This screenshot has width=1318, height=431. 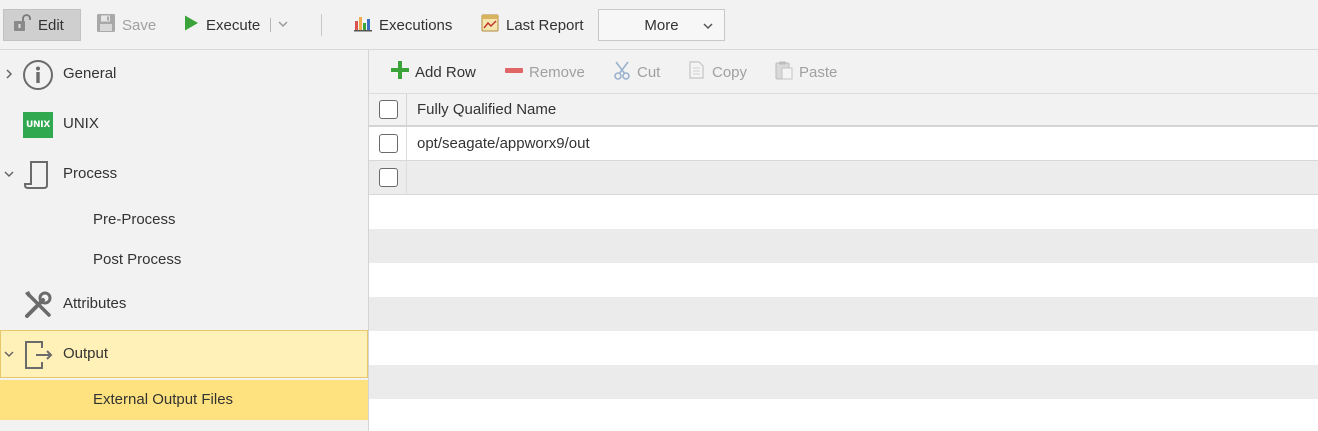 I want to click on tools-icon, so click(x=38, y=305).